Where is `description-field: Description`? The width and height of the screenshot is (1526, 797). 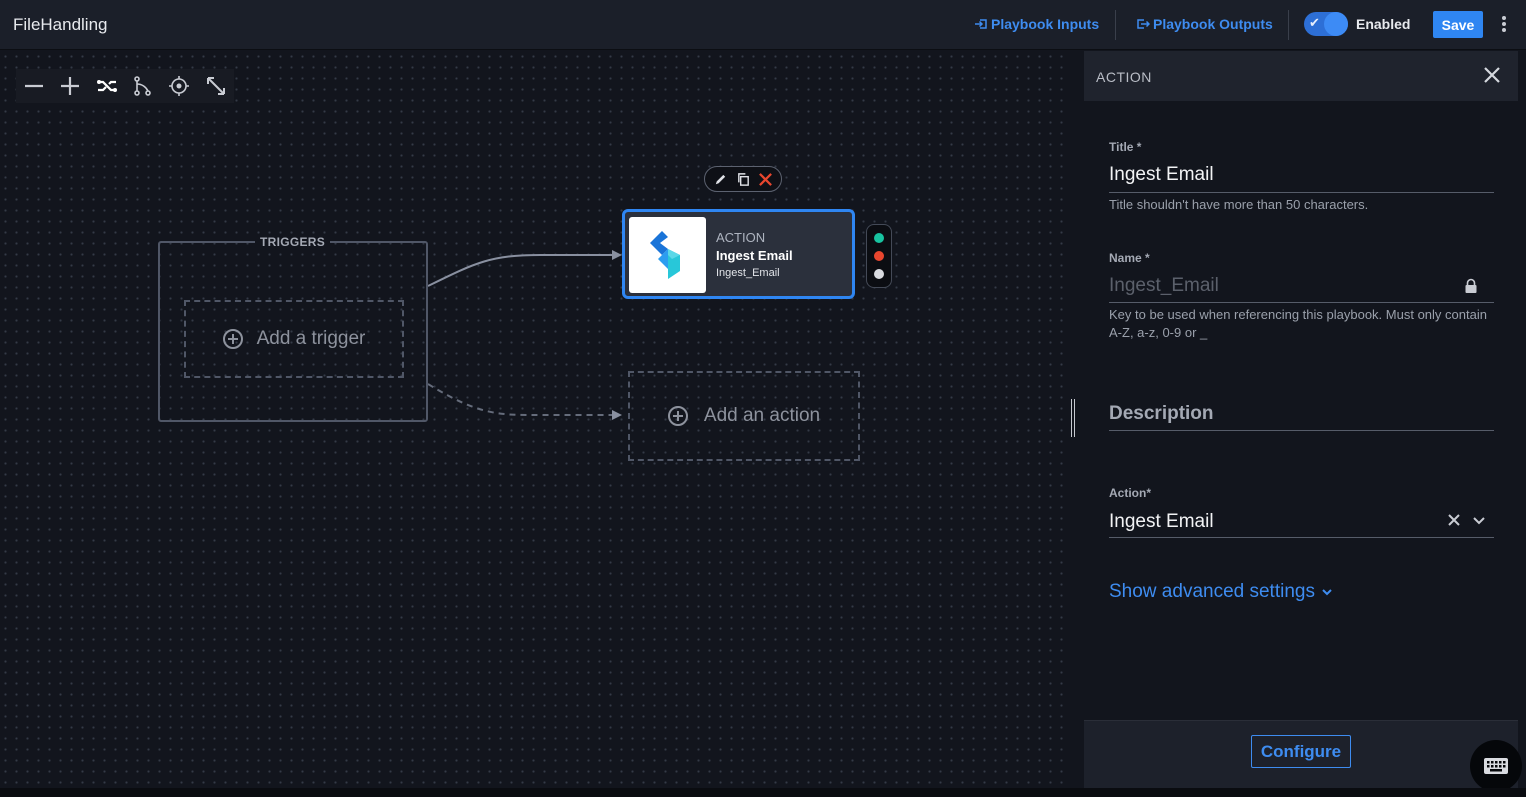
description-field: Description is located at coordinates (1161, 414).